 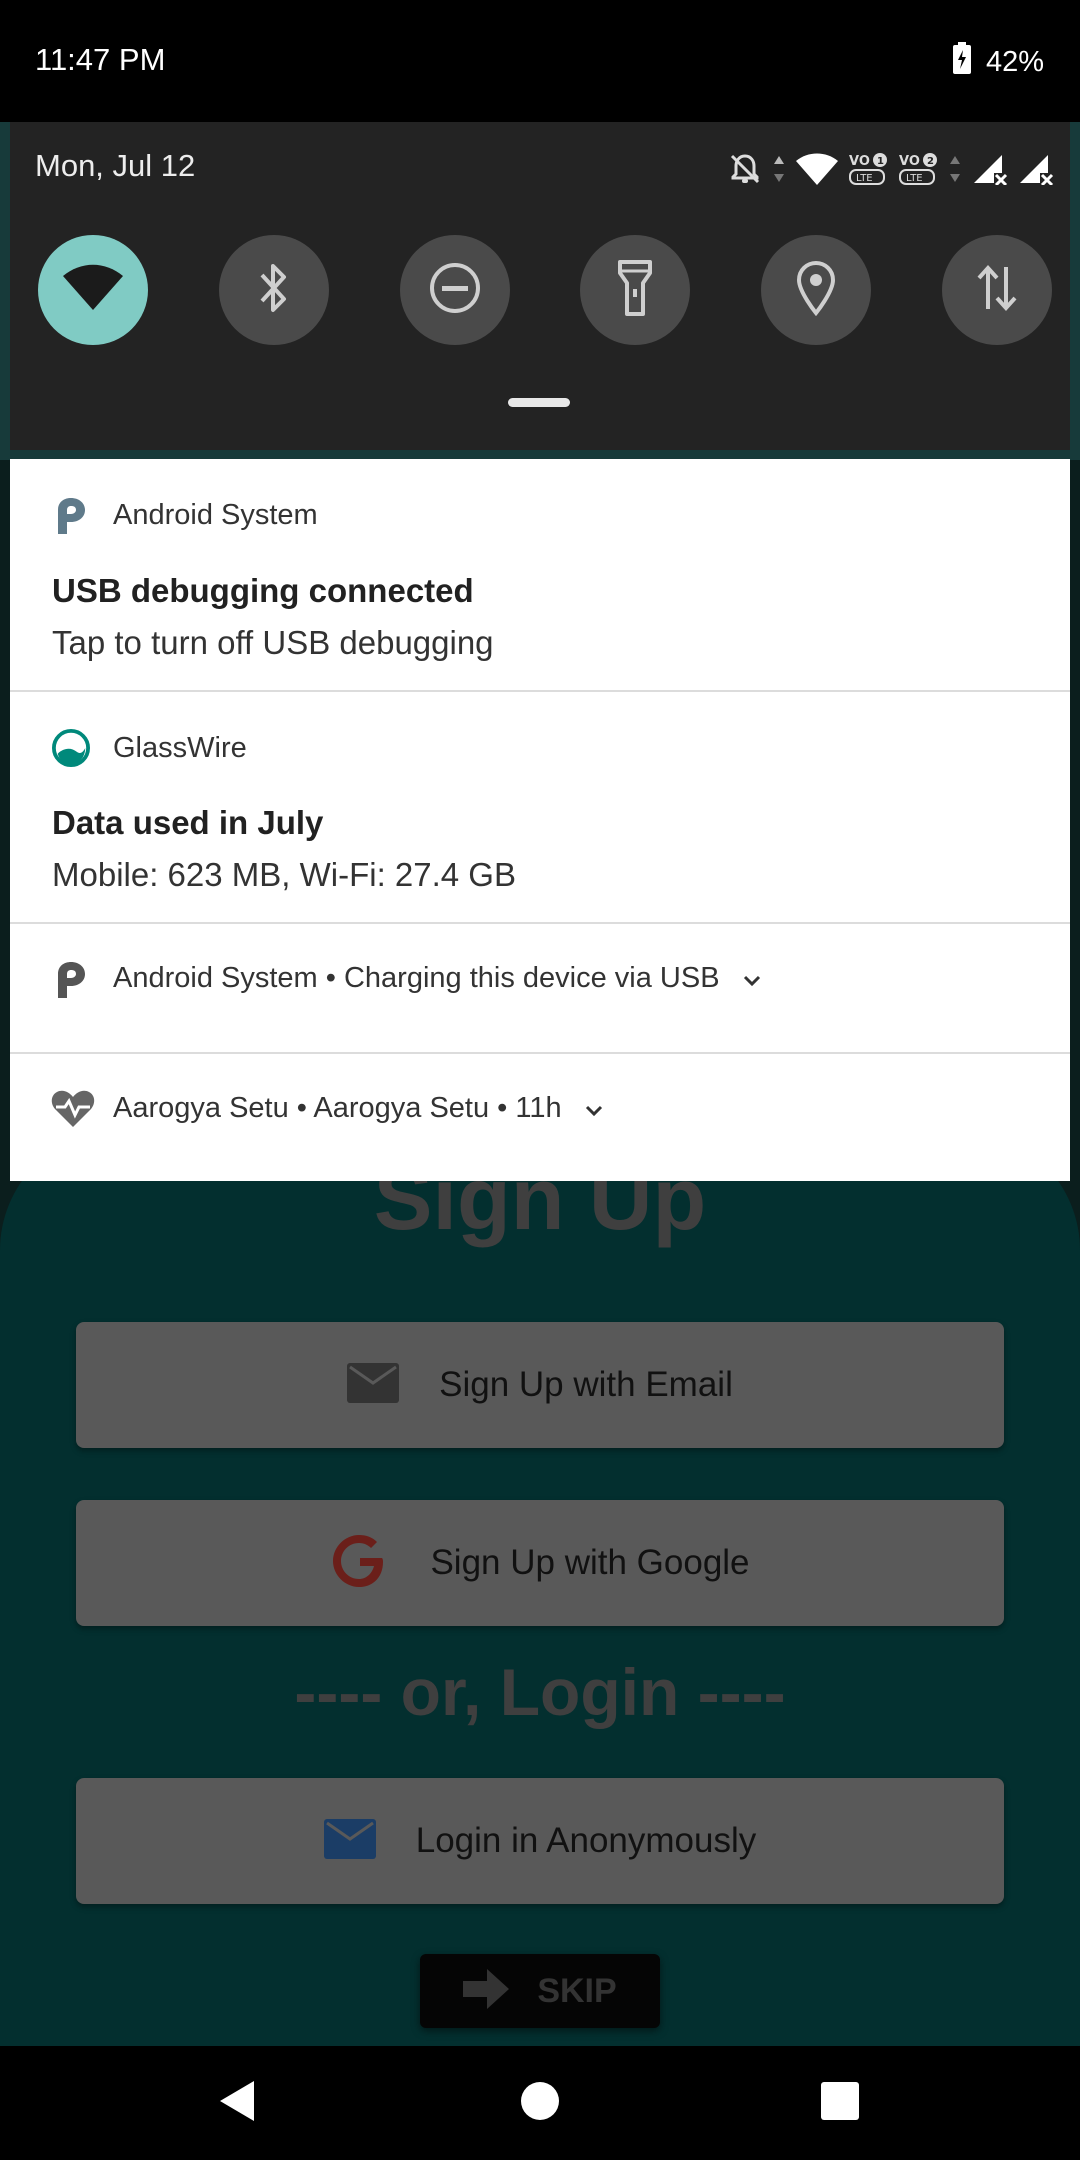 I want to click on notif-app-name: Android System, so click(x=215, y=515).